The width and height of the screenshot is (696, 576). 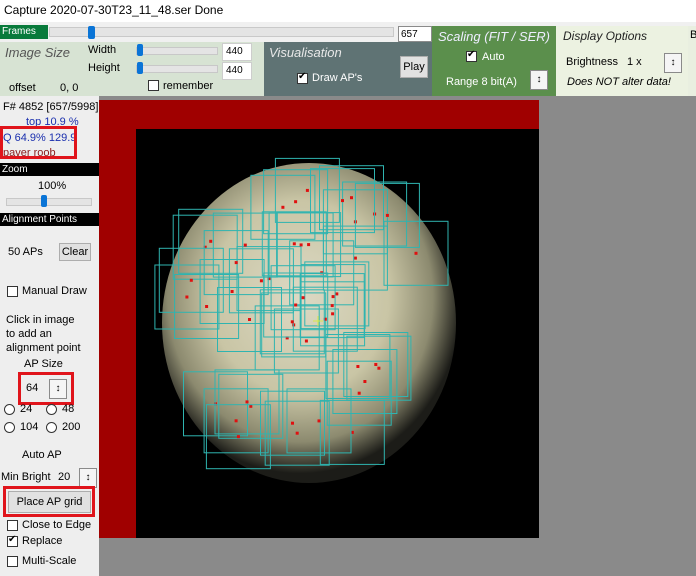 I want to click on close-to-edge-checkbox, so click(x=12, y=525).